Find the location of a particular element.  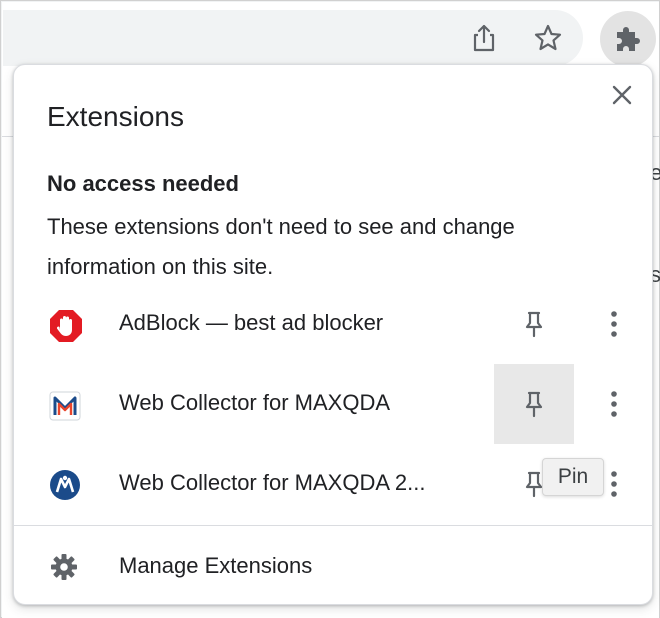

puzzle-piece-icon is located at coordinates (628, 39).